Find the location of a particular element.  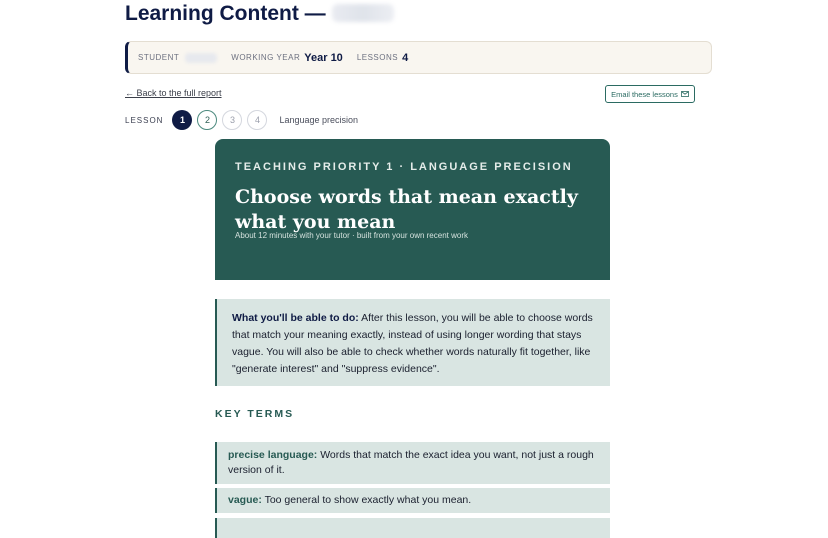

email-lessons-button: Email these lessons is located at coordinates (650, 94).